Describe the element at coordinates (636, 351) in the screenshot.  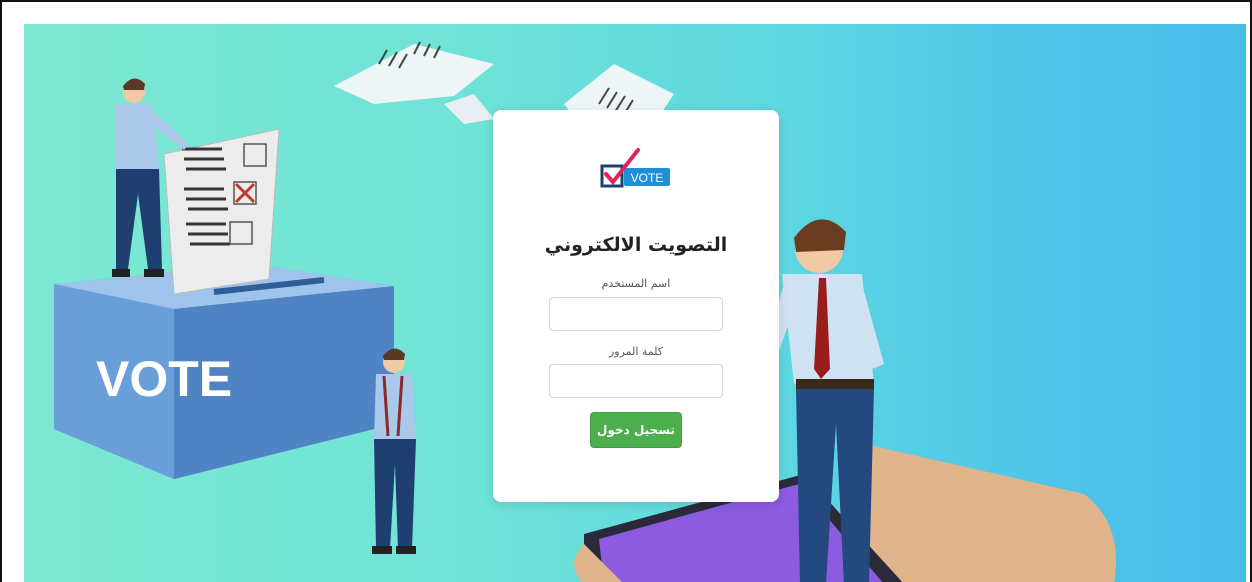
I see `password-label: كلمة المرور` at that location.